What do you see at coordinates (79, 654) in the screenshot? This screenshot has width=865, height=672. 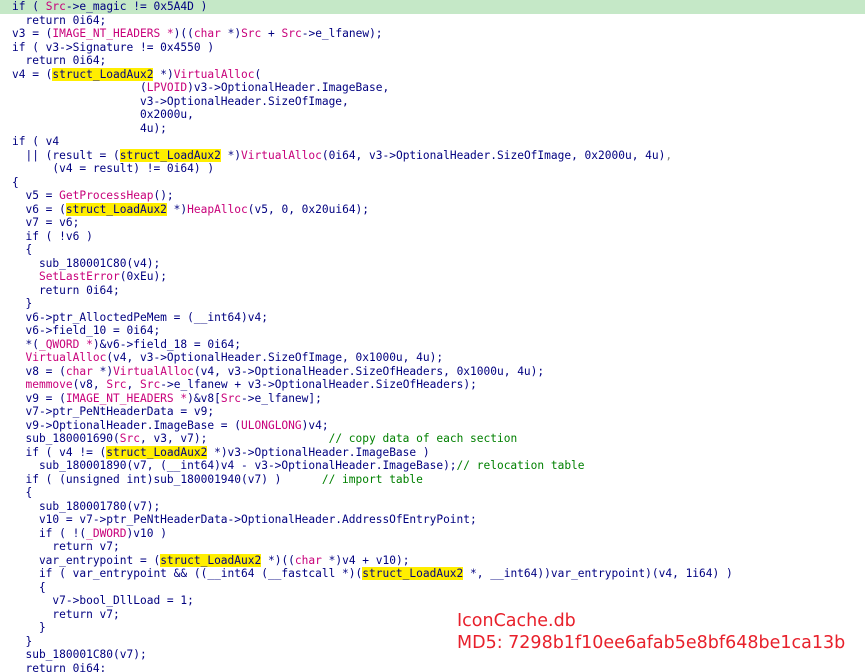 I see `code-token: sub_180001C80(v7);` at bounding box center [79, 654].